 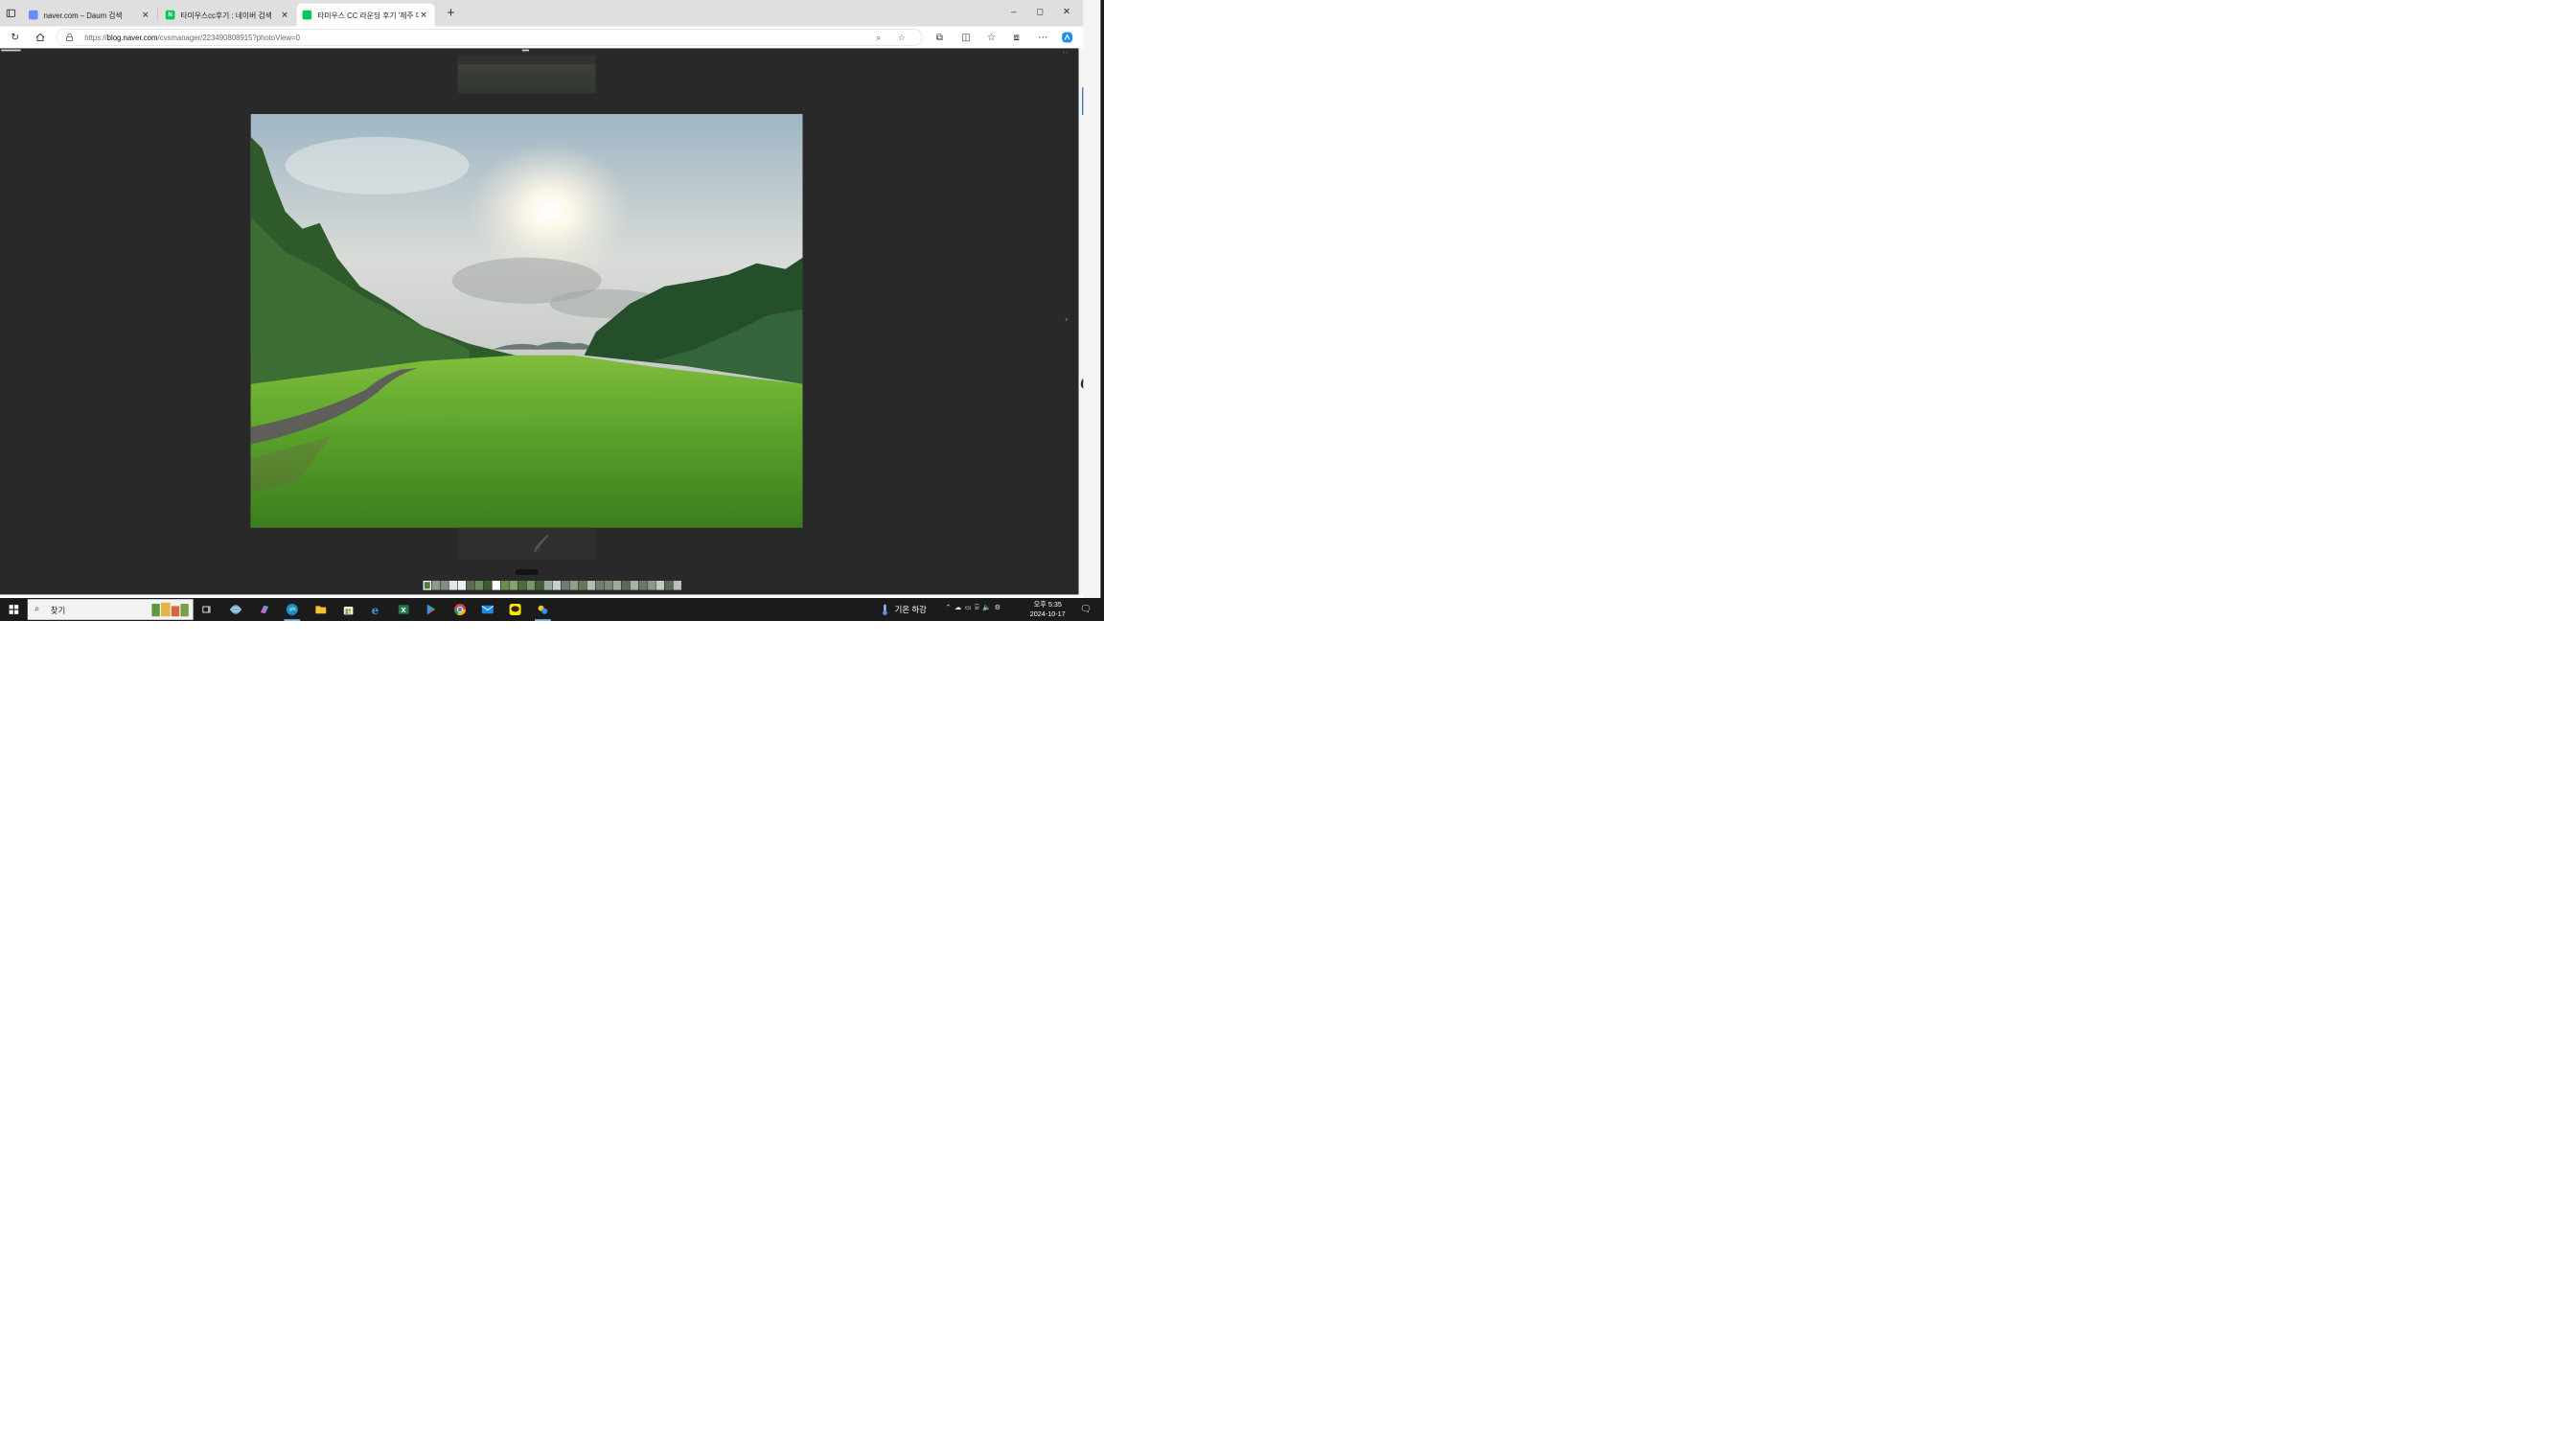 I want to click on search-highlight-art-icon, so click(x=170, y=609).